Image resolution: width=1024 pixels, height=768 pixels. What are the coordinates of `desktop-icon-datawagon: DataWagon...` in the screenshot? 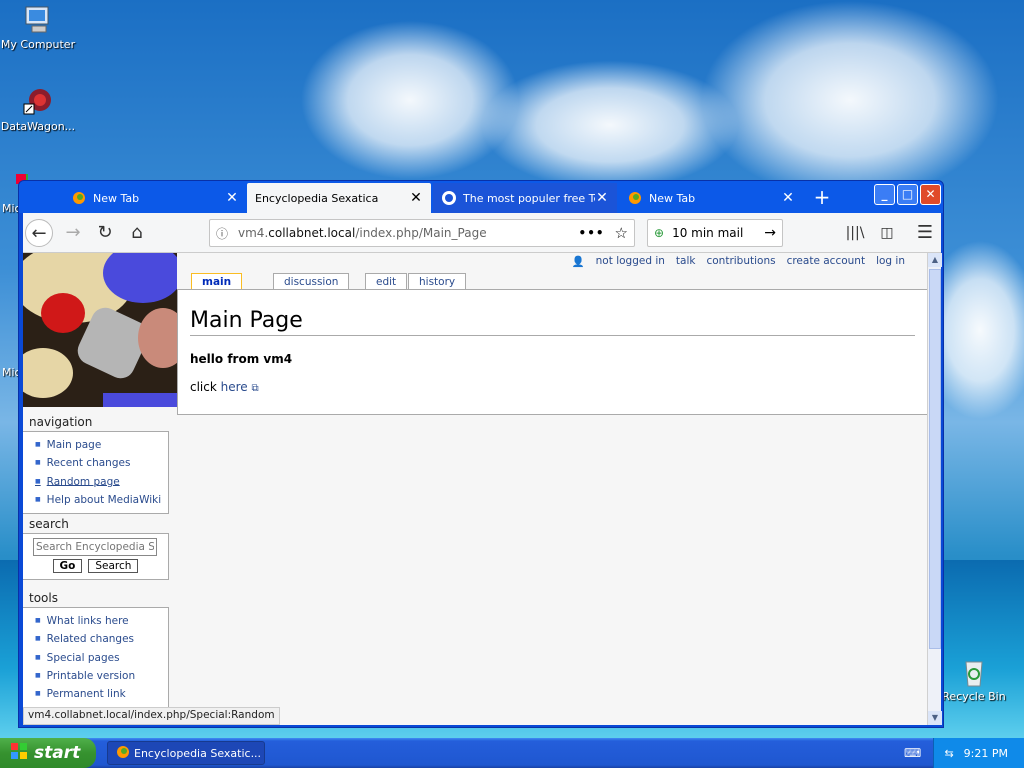 It's located at (38, 109).